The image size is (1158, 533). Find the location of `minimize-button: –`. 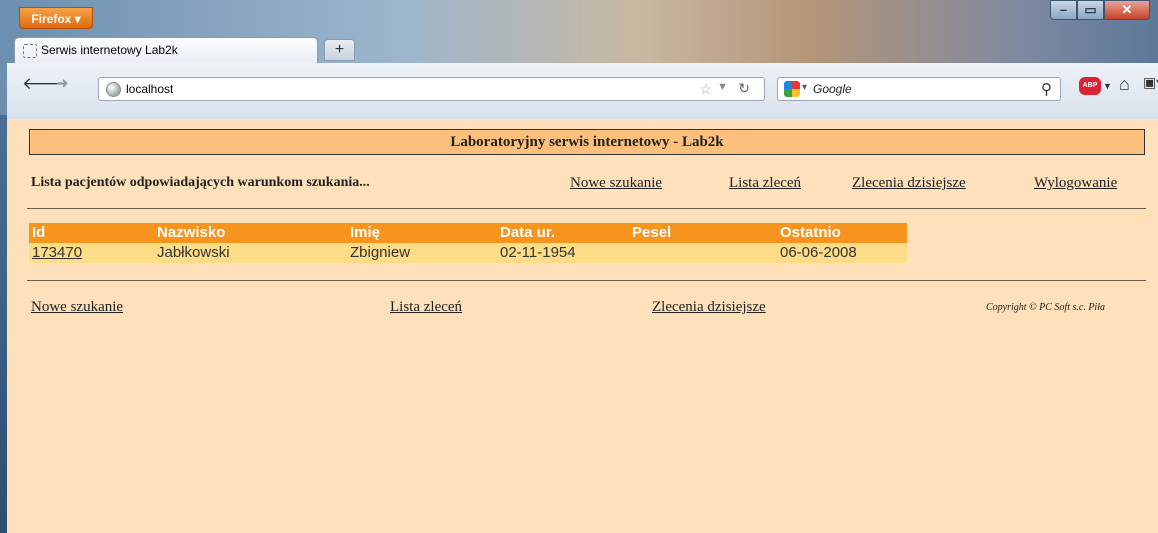

minimize-button: – is located at coordinates (1063, 10).